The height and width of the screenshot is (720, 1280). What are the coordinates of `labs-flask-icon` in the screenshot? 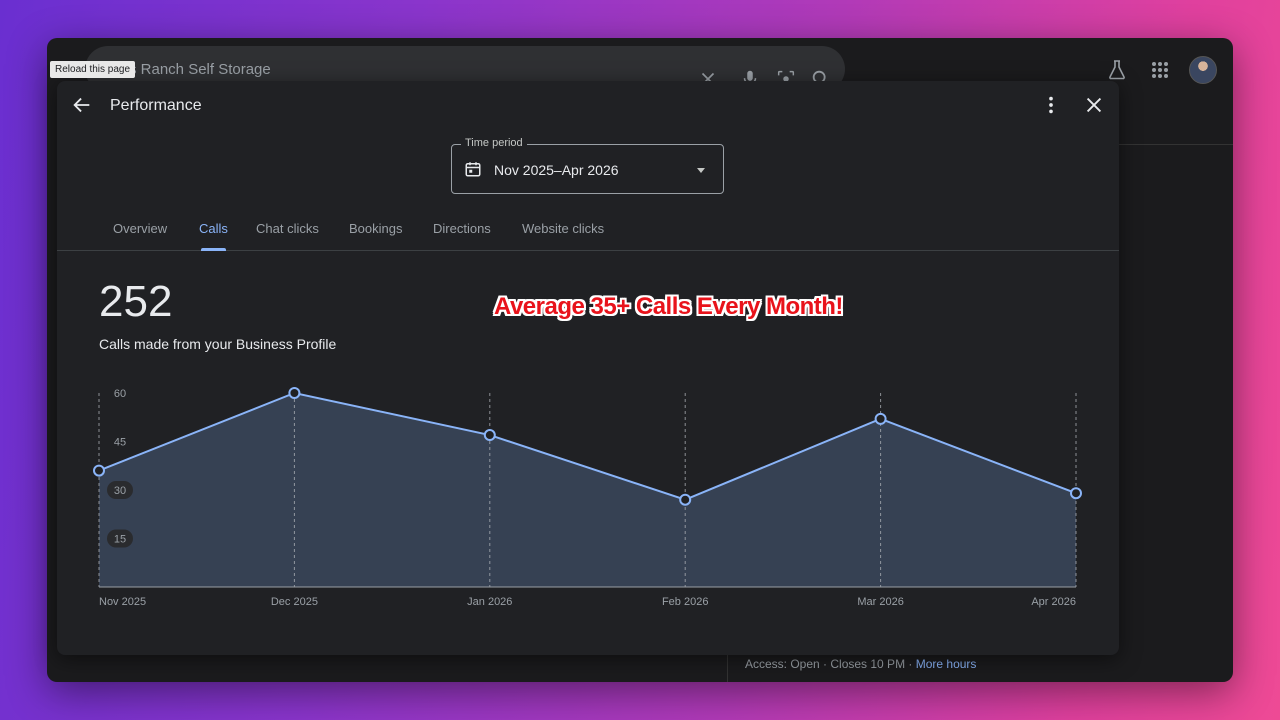 It's located at (1117, 70).